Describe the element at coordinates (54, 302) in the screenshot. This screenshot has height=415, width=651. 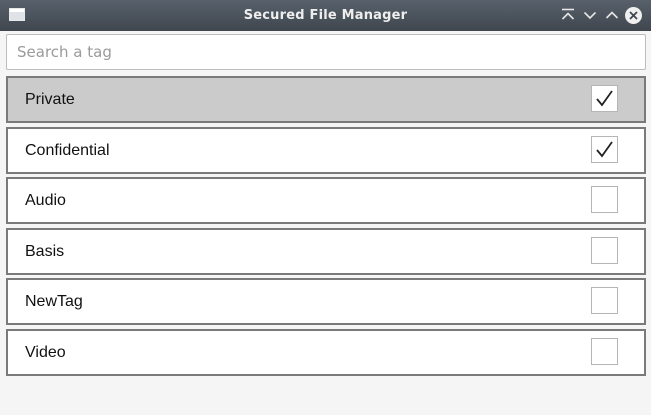
I see `tag-label: NewTag` at that location.